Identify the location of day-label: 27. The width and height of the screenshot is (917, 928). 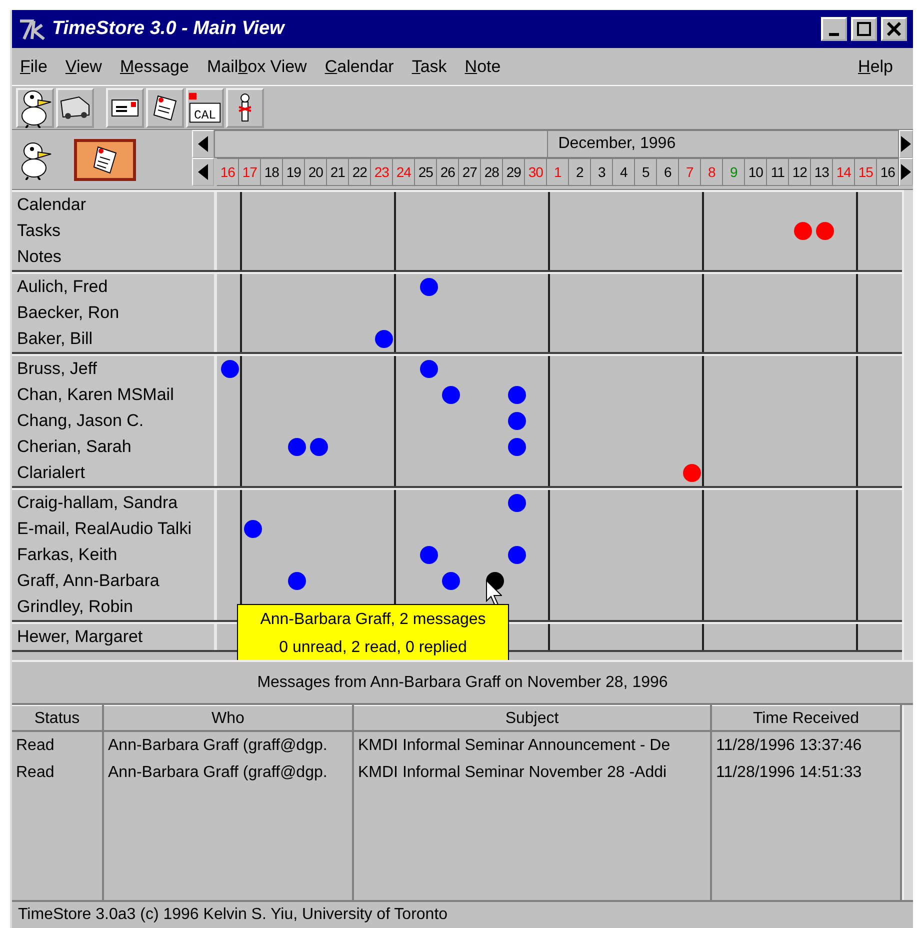
(470, 172).